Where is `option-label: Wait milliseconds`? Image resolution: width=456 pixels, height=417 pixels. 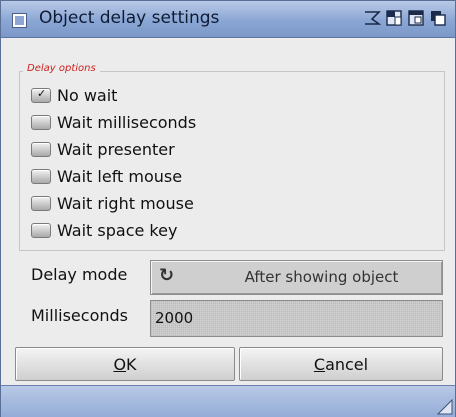
option-label: Wait milliseconds is located at coordinates (127, 122).